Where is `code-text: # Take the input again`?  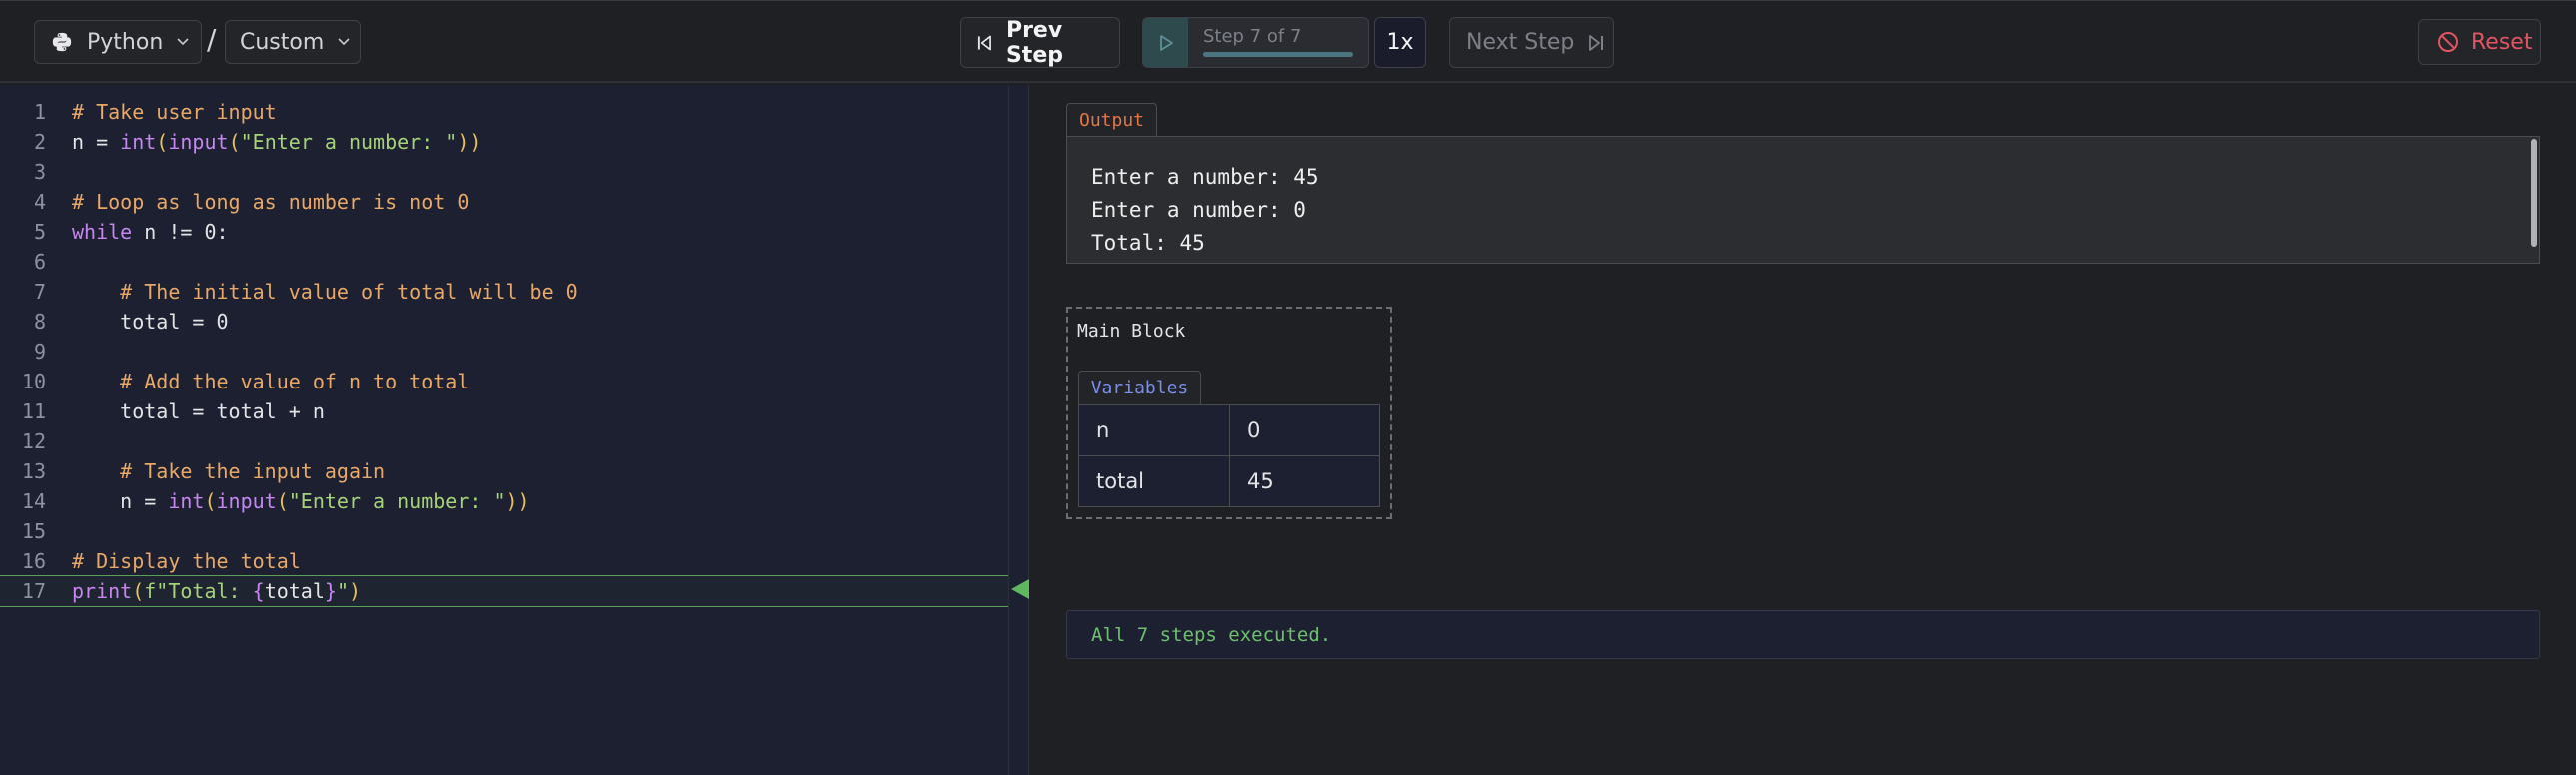
code-text: # Take the input again is located at coordinates (228, 471).